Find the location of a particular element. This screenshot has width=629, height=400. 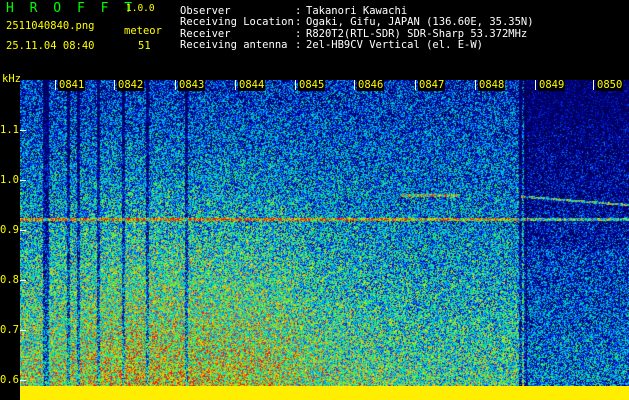

meta-value-antenna: 2el-HB9CV Vertical (el. E-W) is located at coordinates (395, 45).